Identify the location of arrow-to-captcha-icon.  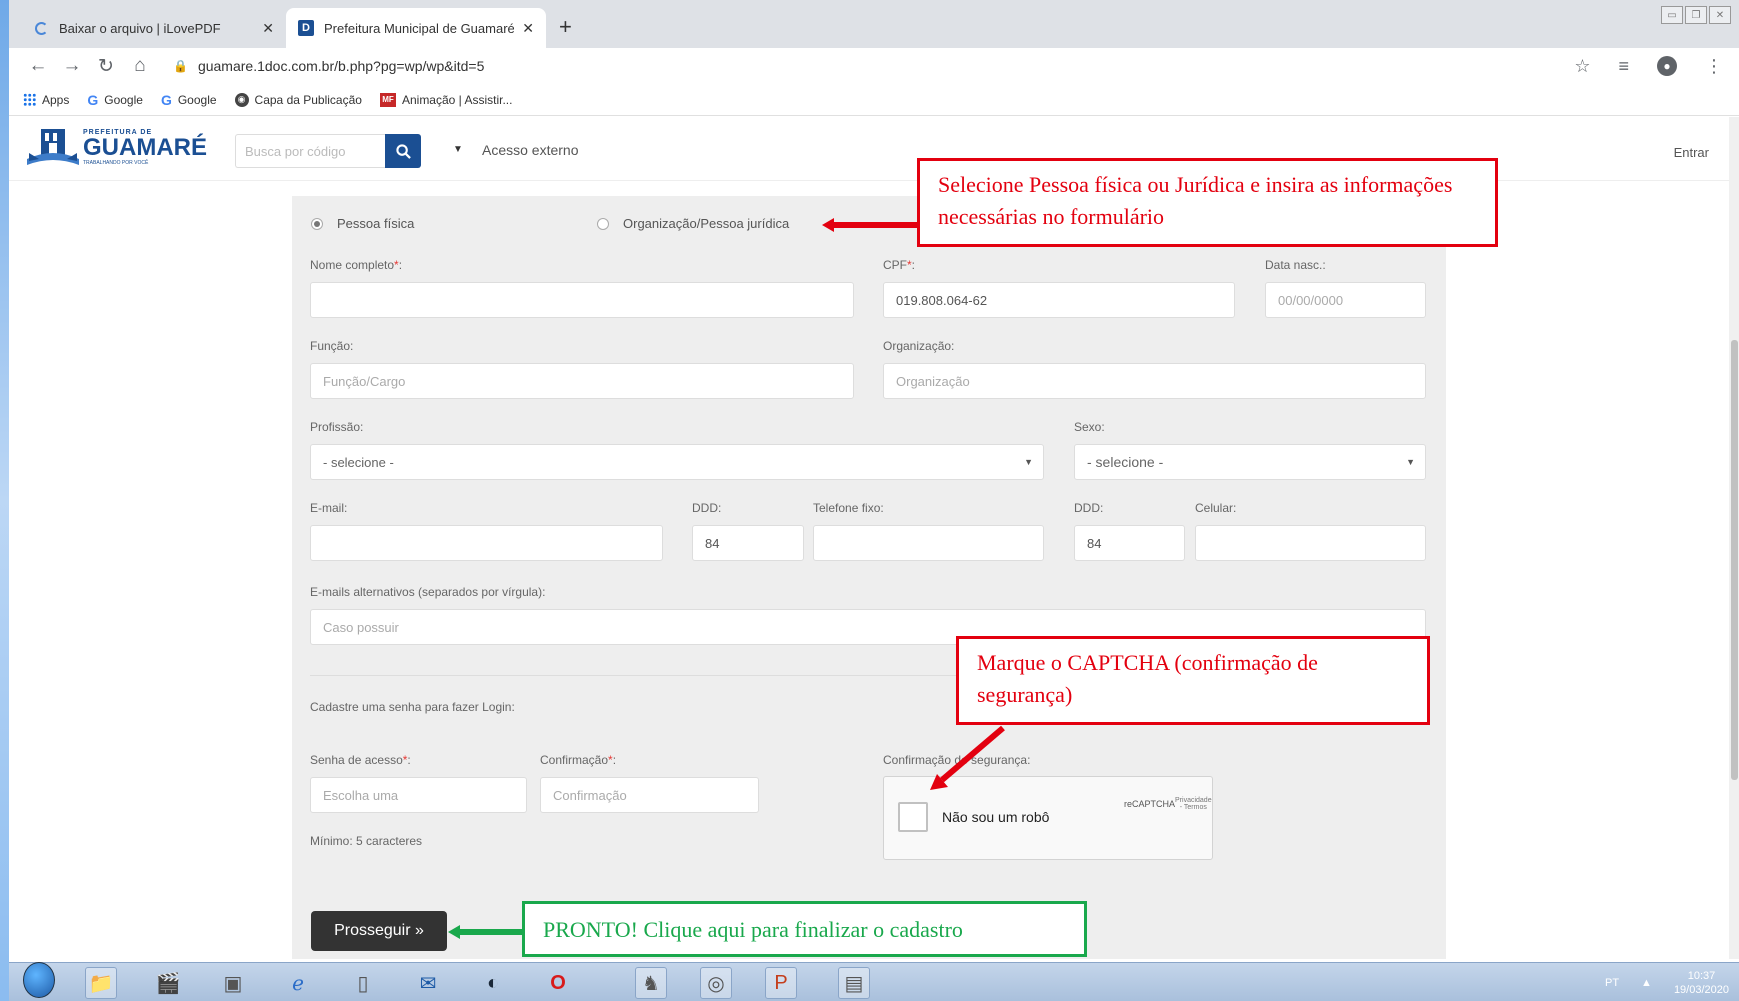
(967, 757).